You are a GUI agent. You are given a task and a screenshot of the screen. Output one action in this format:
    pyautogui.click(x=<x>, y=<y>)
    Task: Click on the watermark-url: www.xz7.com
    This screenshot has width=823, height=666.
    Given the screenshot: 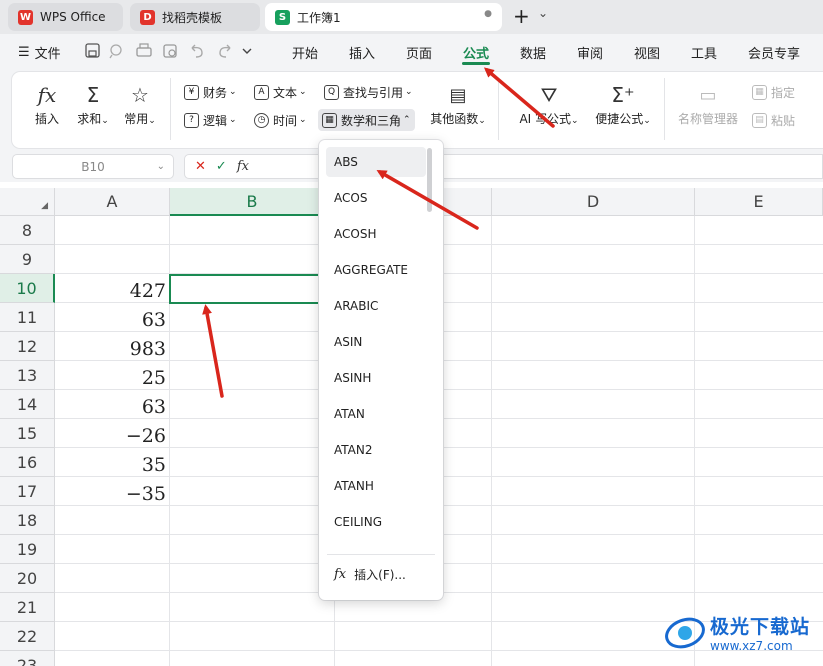 What is the action you would take?
    pyautogui.click(x=751, y=646)
    